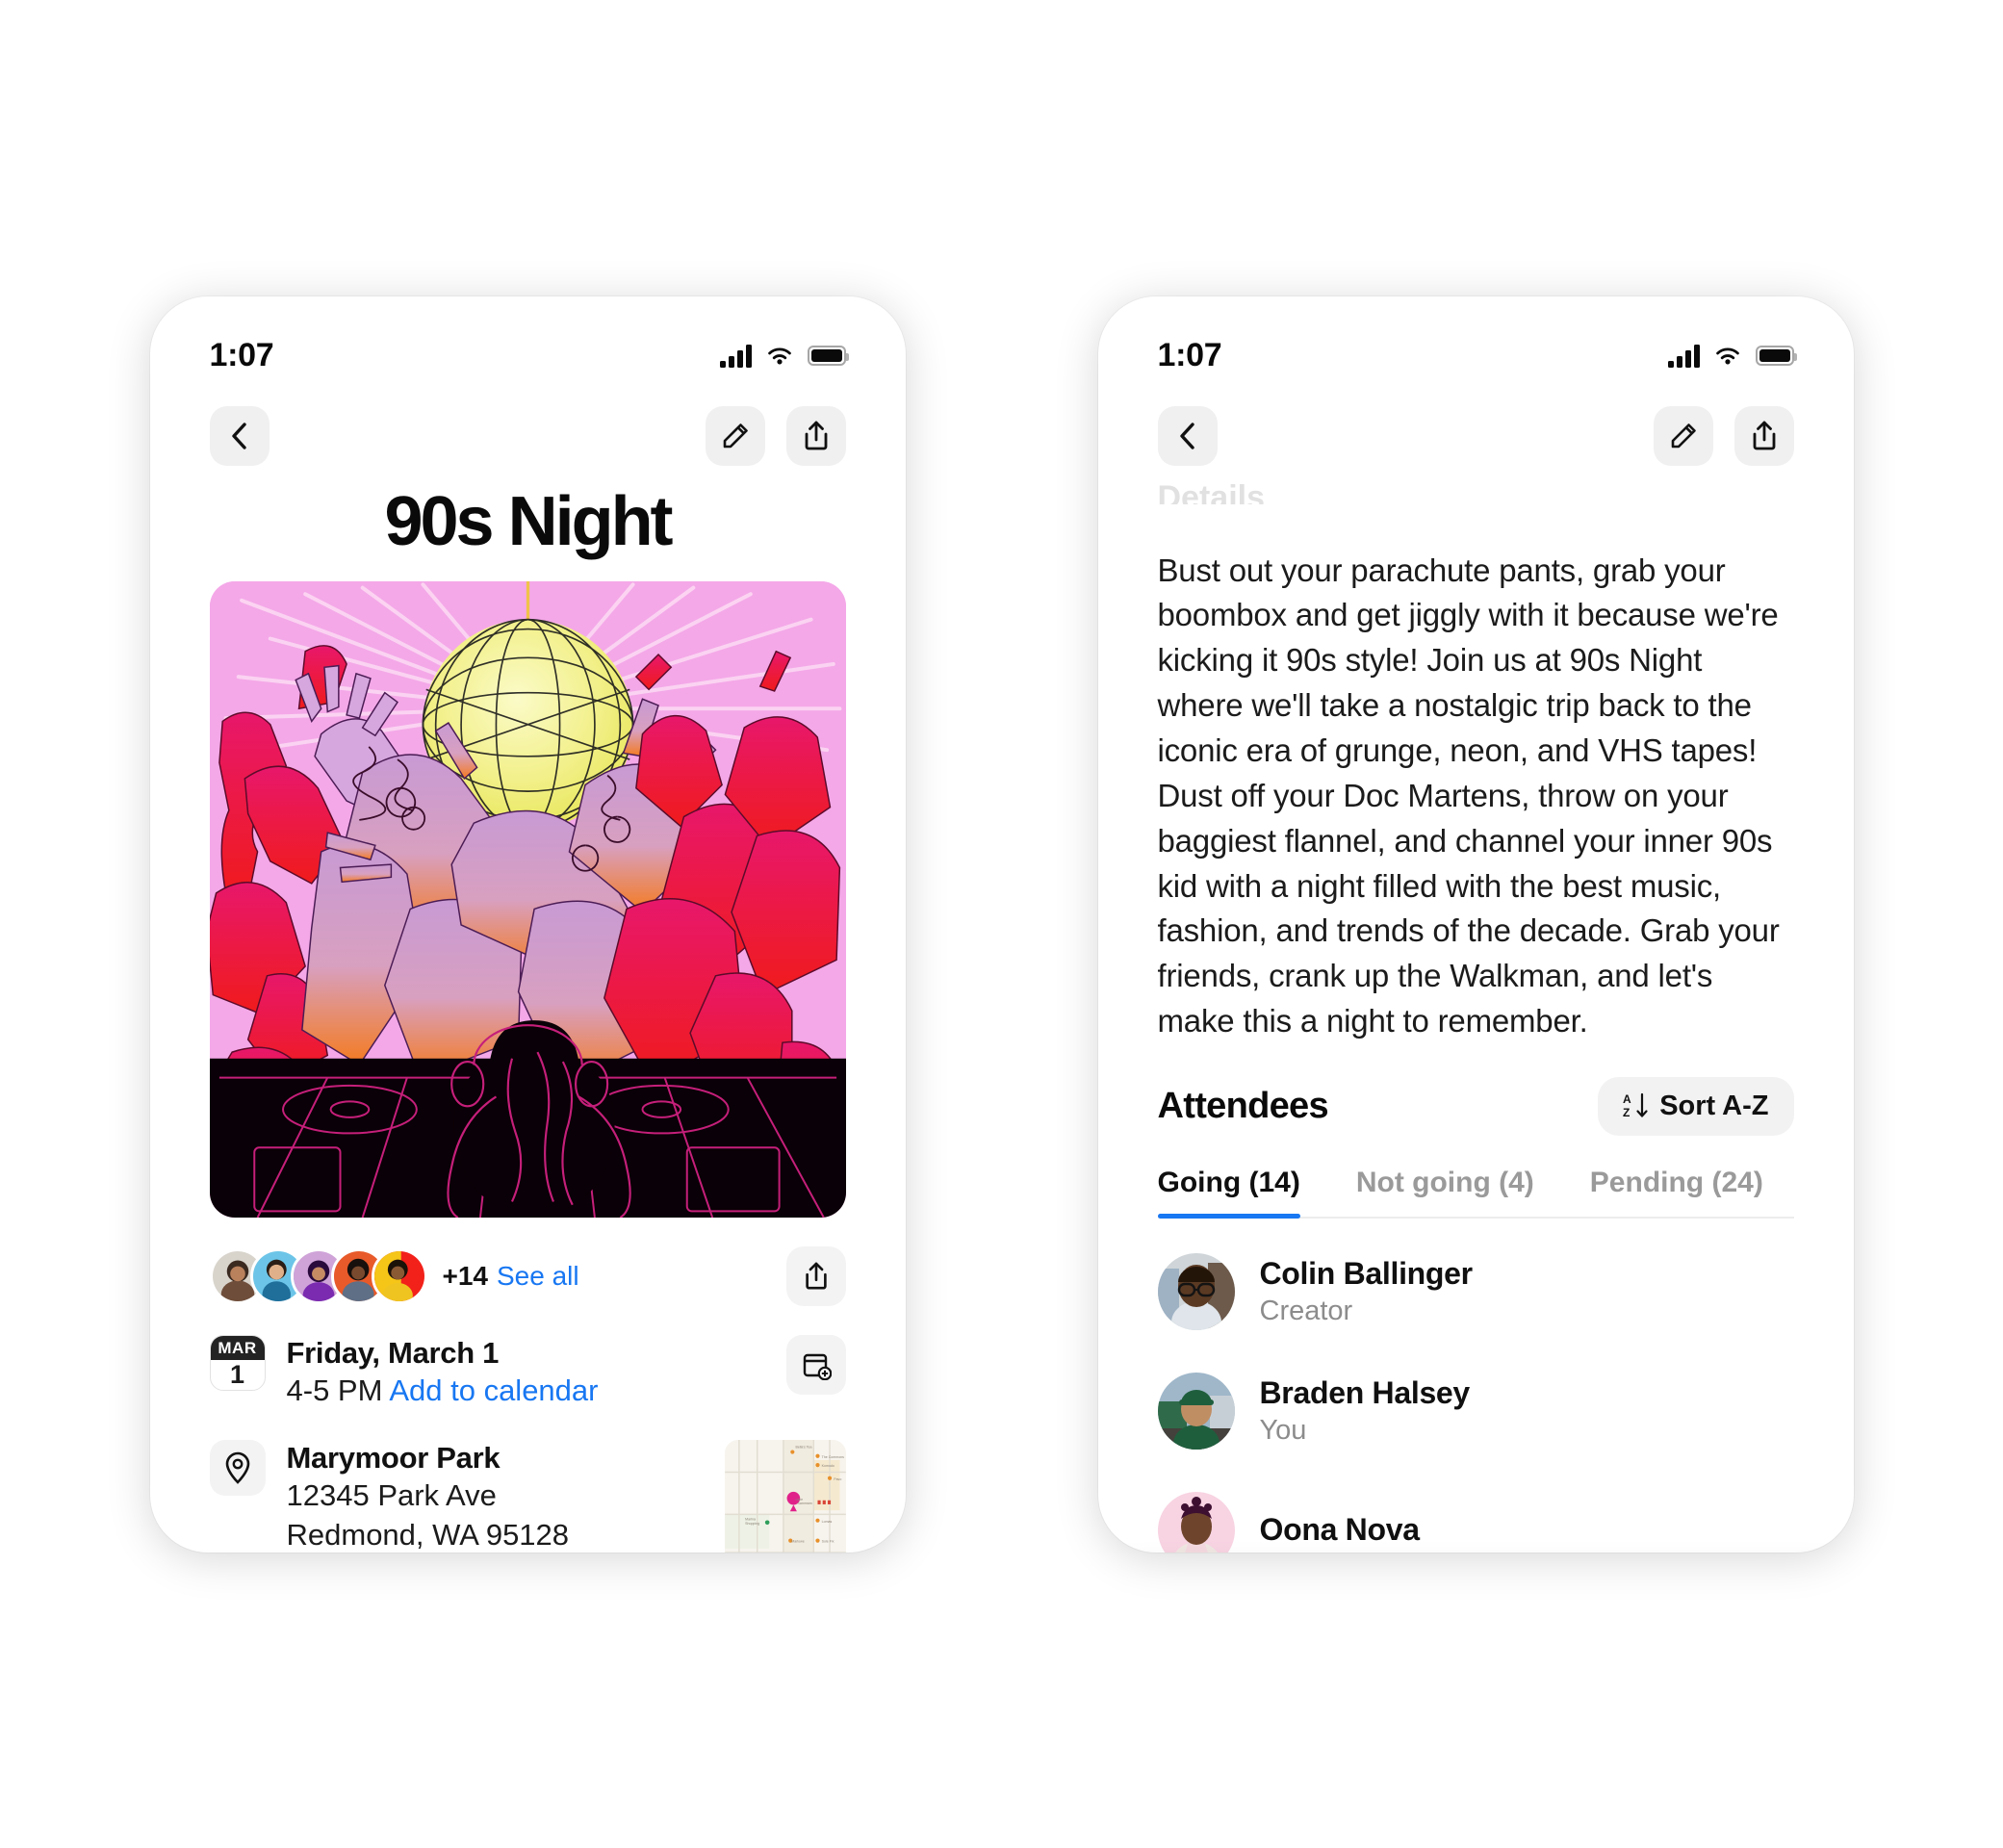 Image resolution: width=2003 pixels, height=1848 pixels. Describe the element at coordinates (1475, 1512) in the screenshot. I see `list-item: Oona Nova` at that location.